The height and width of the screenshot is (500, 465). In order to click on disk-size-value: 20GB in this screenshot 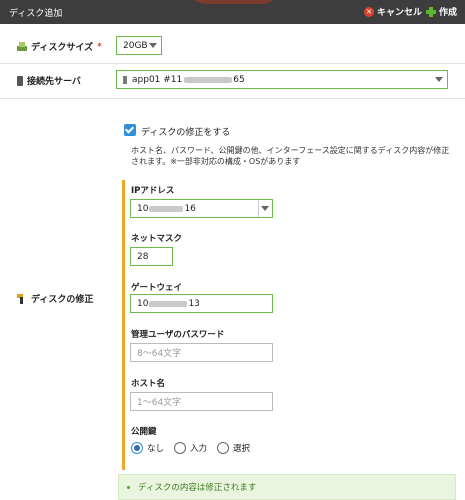, I will do `click(135, 45)`.